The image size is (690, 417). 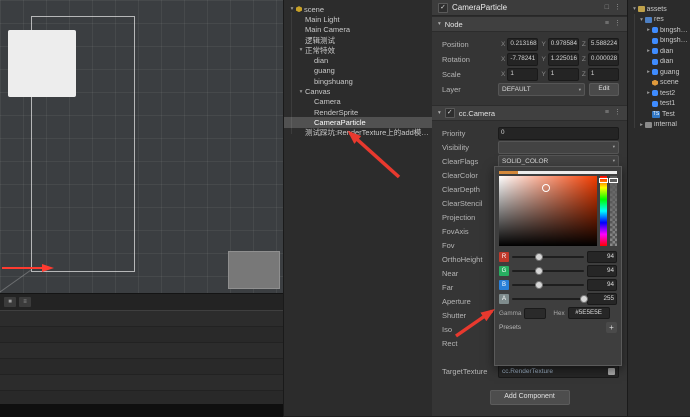 What do you see at coordinates (558, 133) in the screenshot?
I see `priority-input: 0` at bounding box center [558, 133].